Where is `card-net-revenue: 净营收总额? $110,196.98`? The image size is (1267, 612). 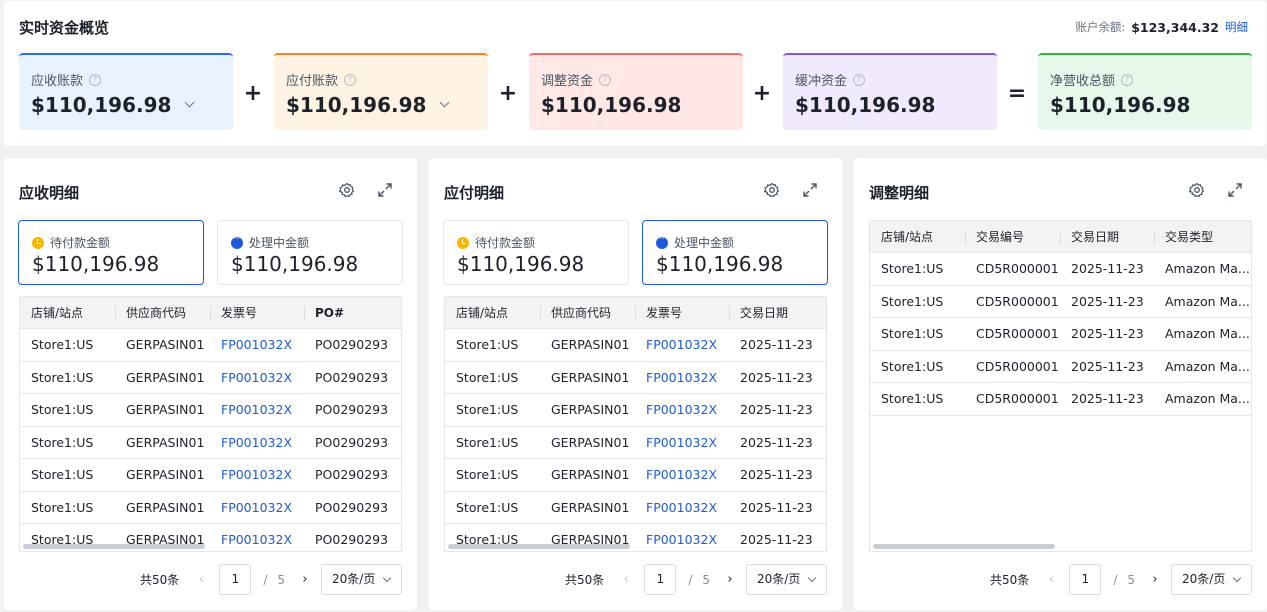
card-net-revenue: 净营收总额? $110,196.98 is located at coordinates (1145, 91).